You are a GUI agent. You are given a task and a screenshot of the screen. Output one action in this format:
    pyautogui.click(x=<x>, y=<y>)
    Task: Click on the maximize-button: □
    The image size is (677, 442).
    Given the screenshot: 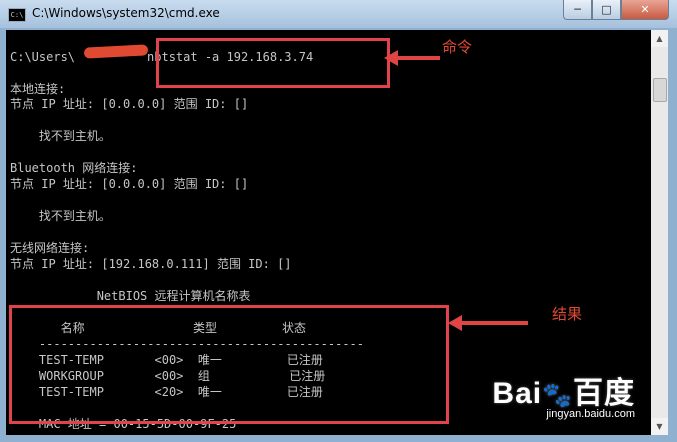 What is the action you would take?
    pyautogui.click(x=606, y=10)
    